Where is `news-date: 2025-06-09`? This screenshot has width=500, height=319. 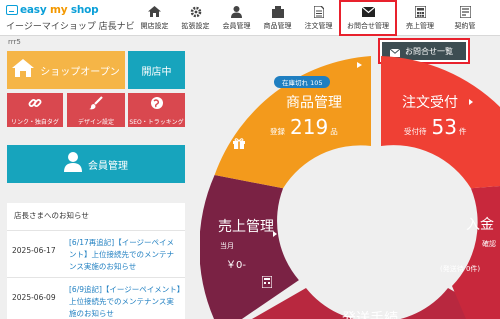
news-date: 2025-06-09 is located at coordinates (34, 297).